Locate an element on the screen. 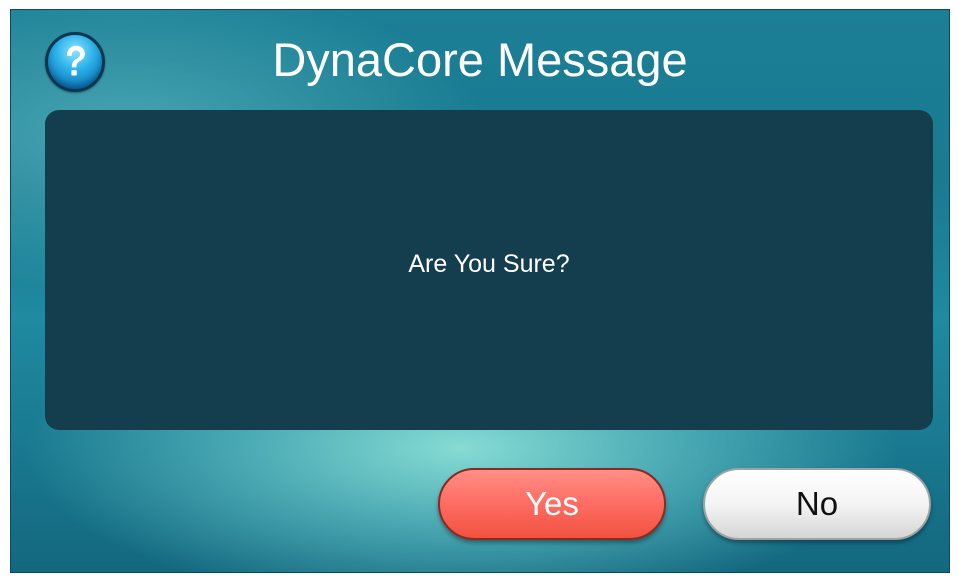 The image size is (959, 578). dialog-title: DynaCore Message is located at coordinates (480, 59).